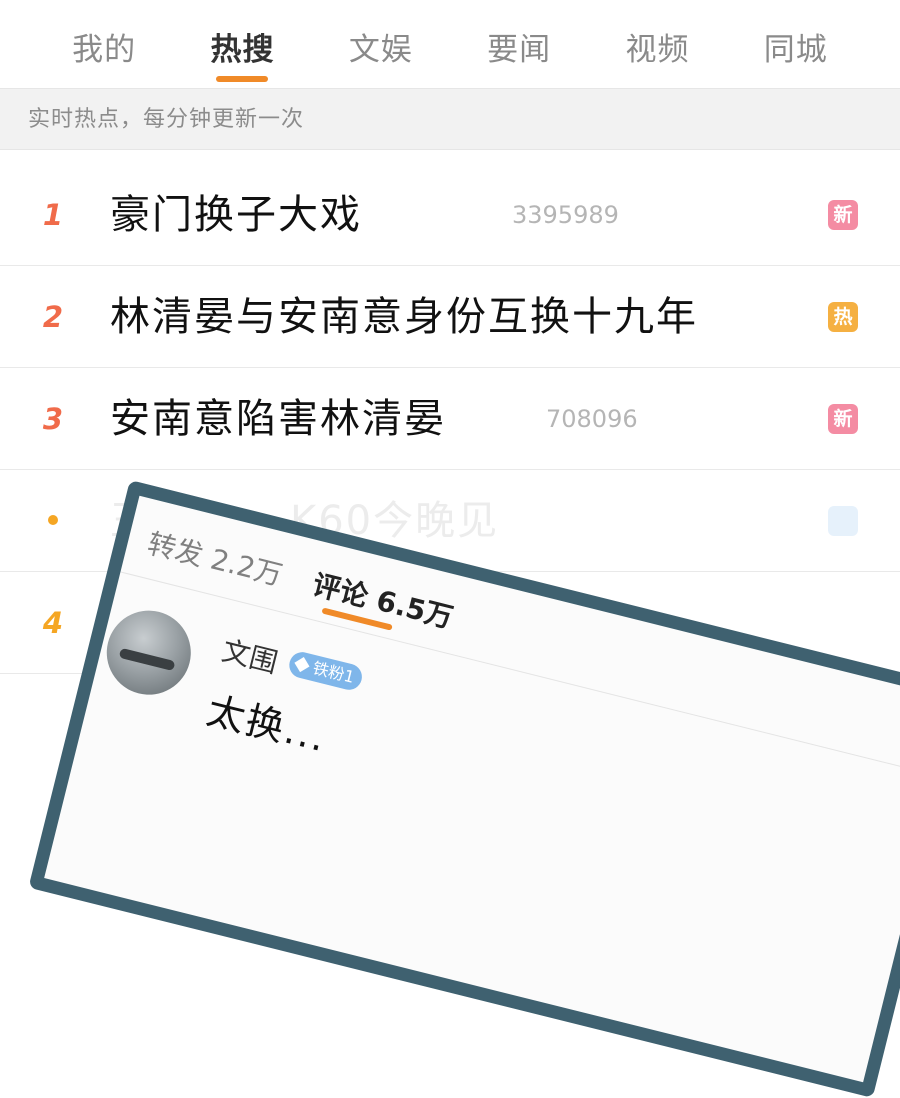 This screenshot has width=900, height=1098. What do you see at coordinates (450, 419) in the screenshot?
I see `list-item: 3 安南意陷害林清晏 708096 新` at bounding box center [450, 419].